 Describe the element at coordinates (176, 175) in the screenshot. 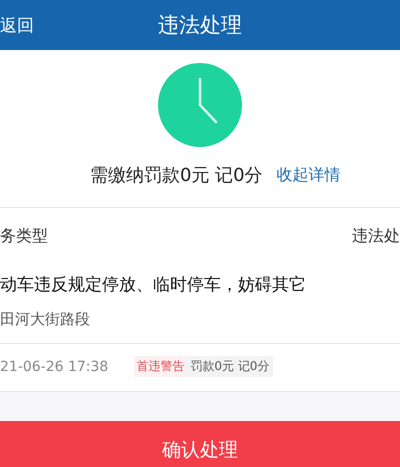

I see `fine-summary: 需缴纳罚款0元 记0分` at that location.